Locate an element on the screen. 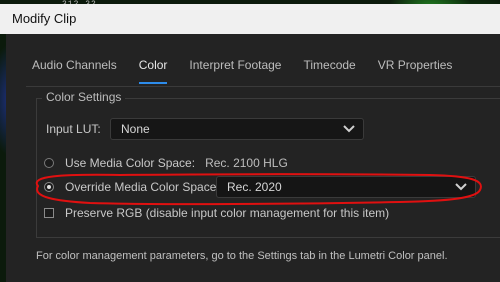 The width and height of the screenshot is (500, 282). tab-vr-properties: VR Properties is located at coordinates (415, 68).